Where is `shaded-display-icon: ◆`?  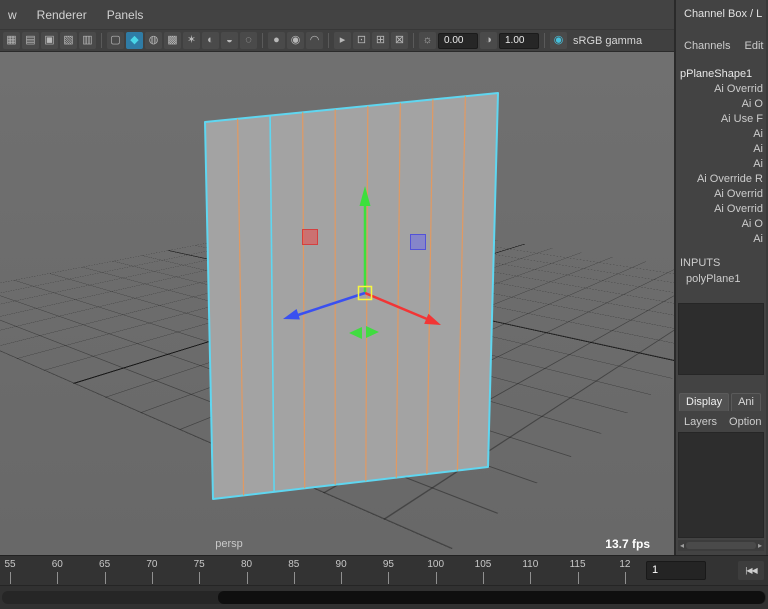 shaded-display-icon: ◆ is located at coordinates (134, 40).